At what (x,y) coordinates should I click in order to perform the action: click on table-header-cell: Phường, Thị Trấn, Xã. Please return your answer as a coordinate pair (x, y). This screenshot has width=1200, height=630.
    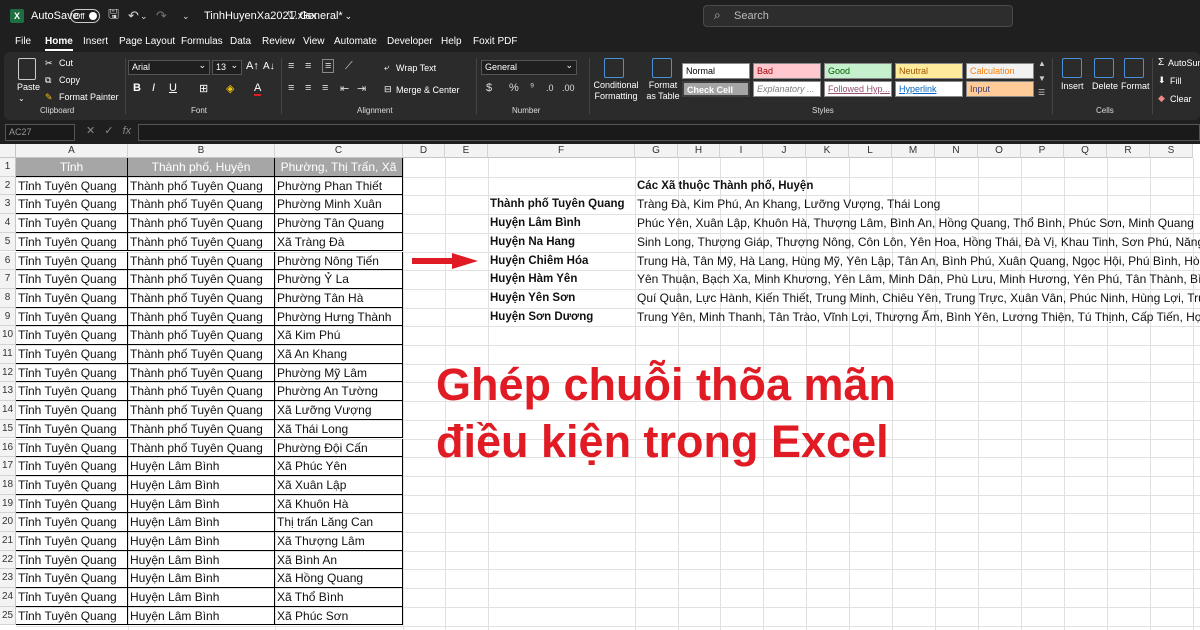
    Looking at the image, I should click on (339, 167).